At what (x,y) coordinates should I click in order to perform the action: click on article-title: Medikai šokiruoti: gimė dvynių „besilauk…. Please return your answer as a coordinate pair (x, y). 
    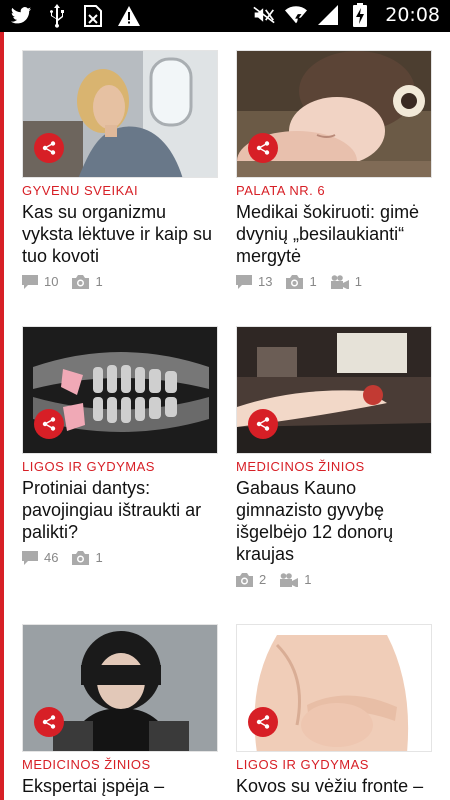
    Looking at the image, I should click on (334, 234).